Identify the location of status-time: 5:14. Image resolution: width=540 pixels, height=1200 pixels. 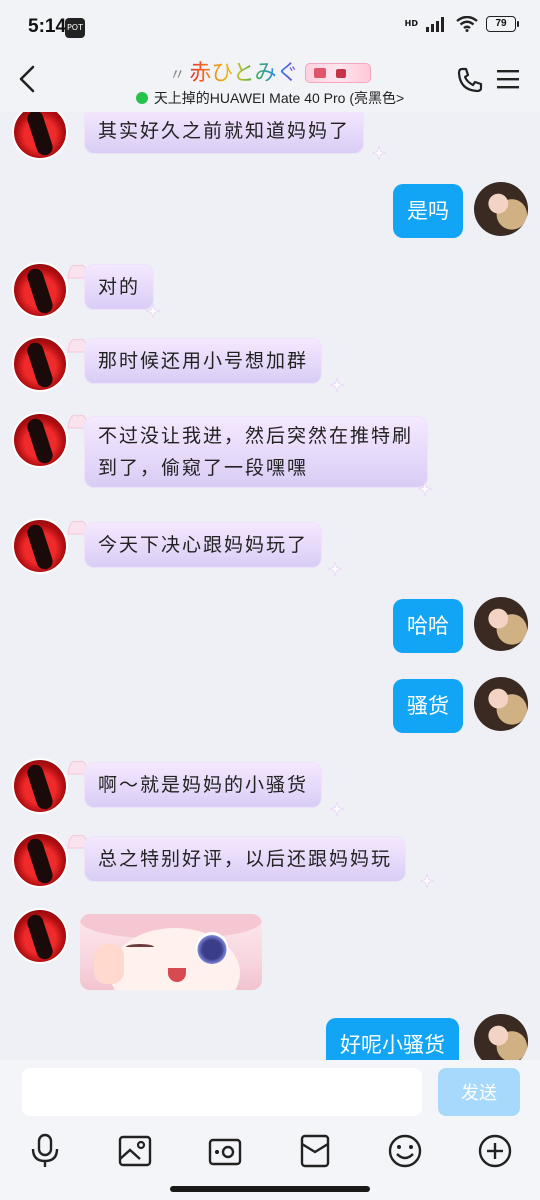
(47, 26).